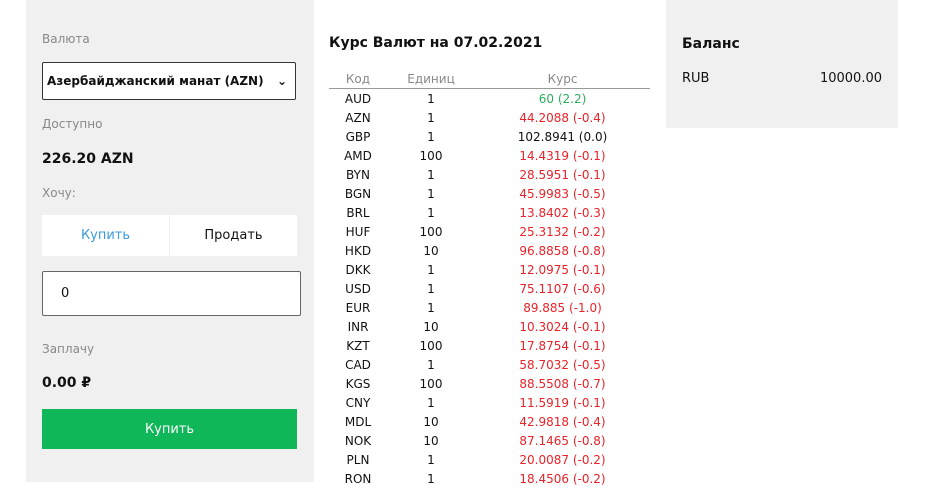  Describe the element at coordinates (233, 235) in the screenshot. I see `sell-toggle-button: Продать` at that location.